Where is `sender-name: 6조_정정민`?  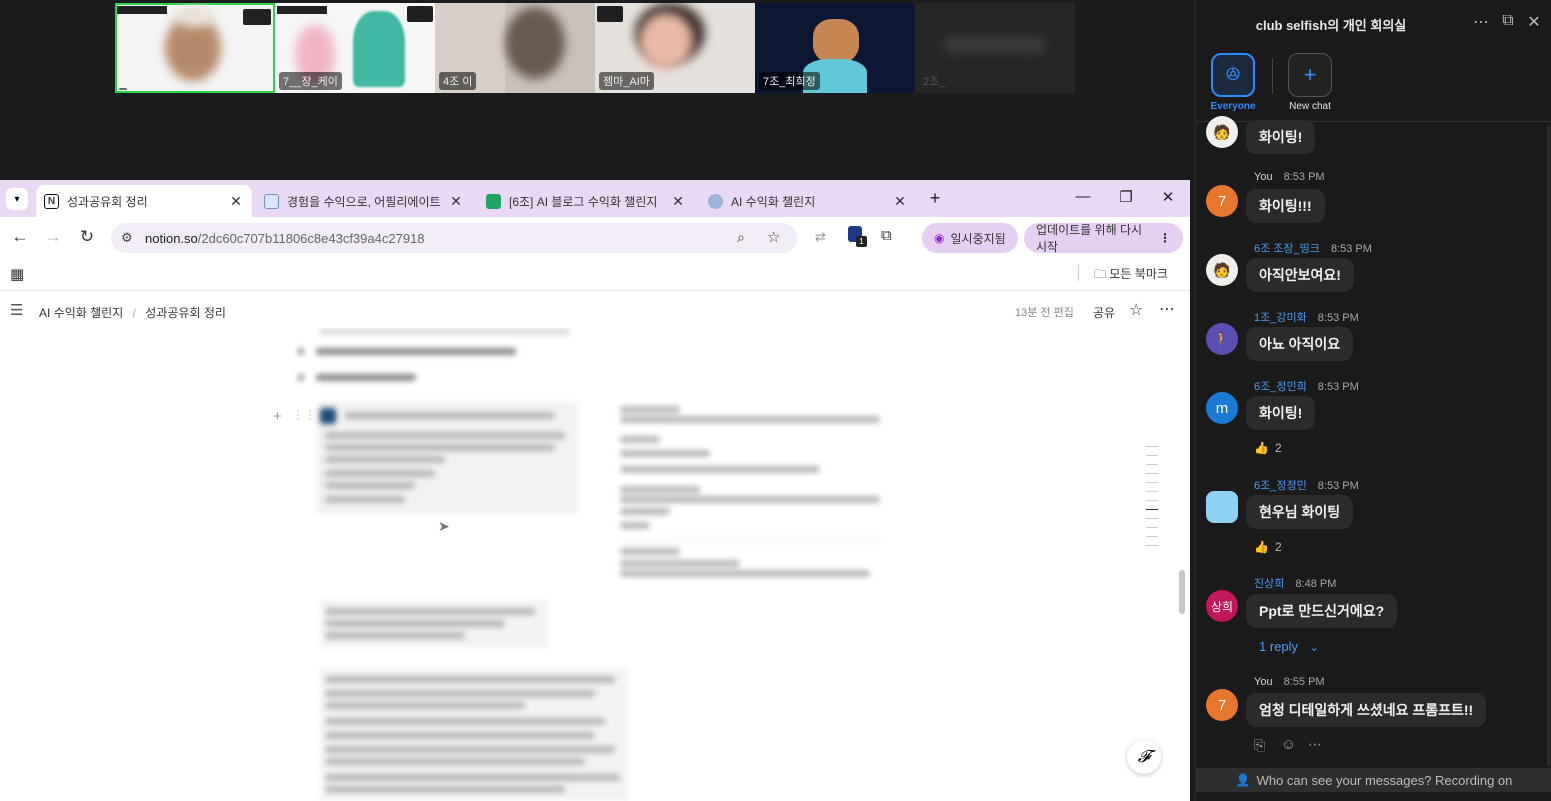
sender-name: 6조_정정민 is located at coordinates (1280, 486).